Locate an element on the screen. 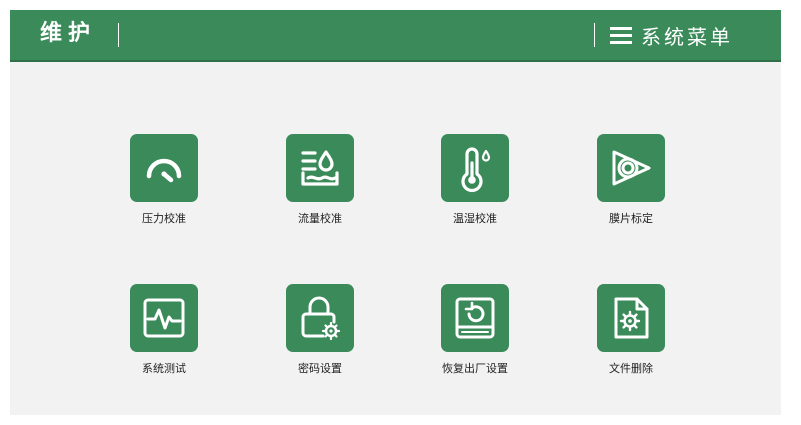  thermometer-icon is located at coordinates (475, 168).